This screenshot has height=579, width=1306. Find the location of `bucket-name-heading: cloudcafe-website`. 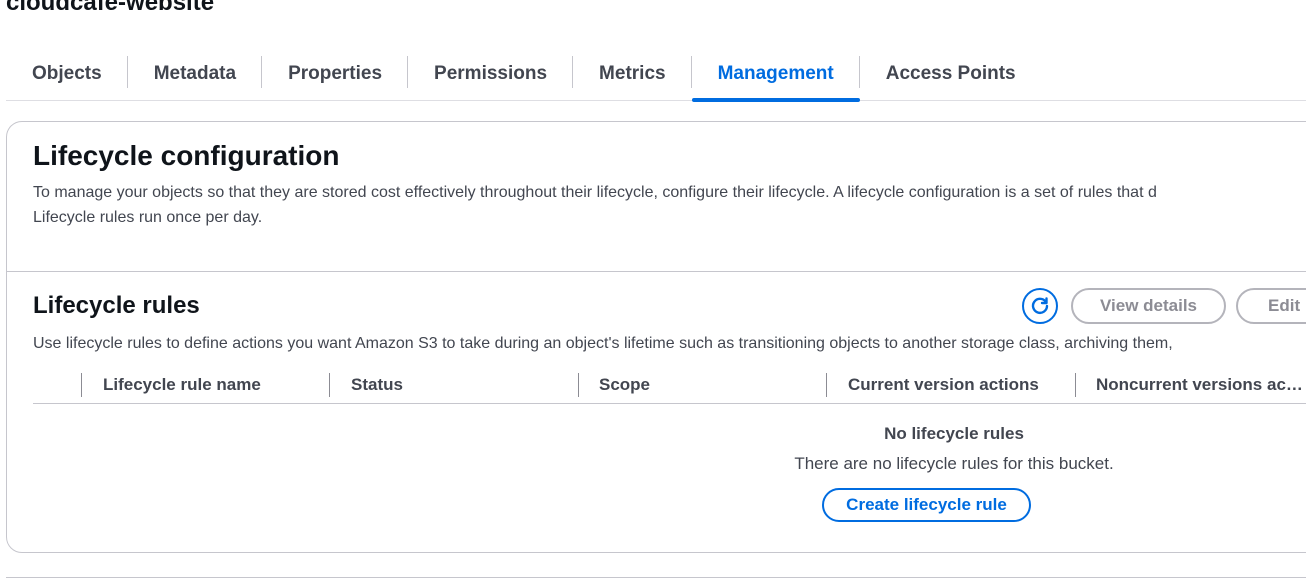

bucket-name-heading: cloudcafe-website is located at coordinates (110, 8).